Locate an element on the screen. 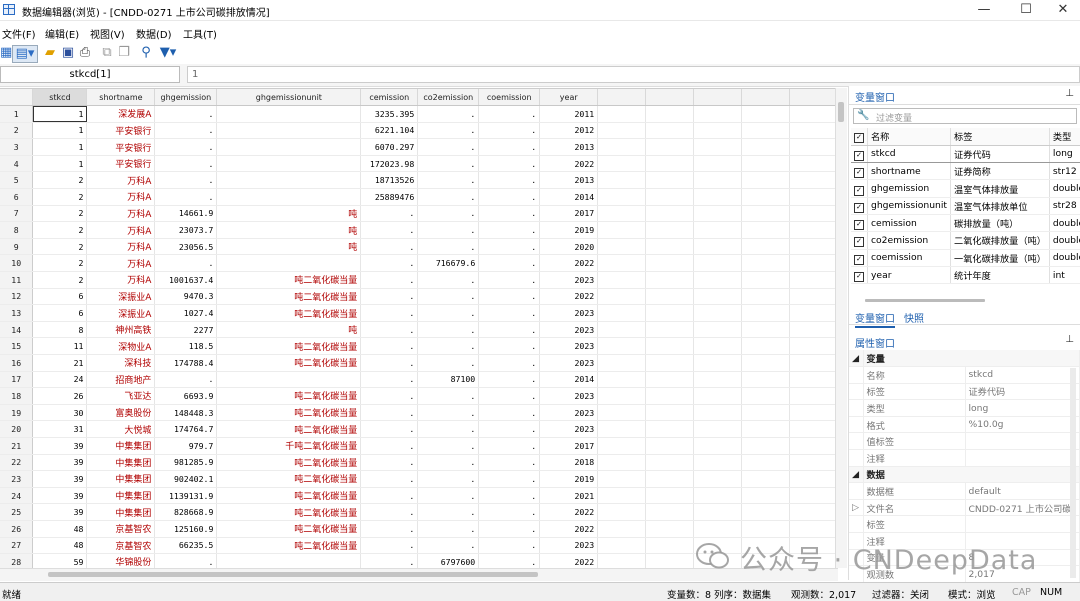 Image resolution: width=1080 pixels, height=601 pixels. data-cell: 2021 is located at coordinates (569, 496).